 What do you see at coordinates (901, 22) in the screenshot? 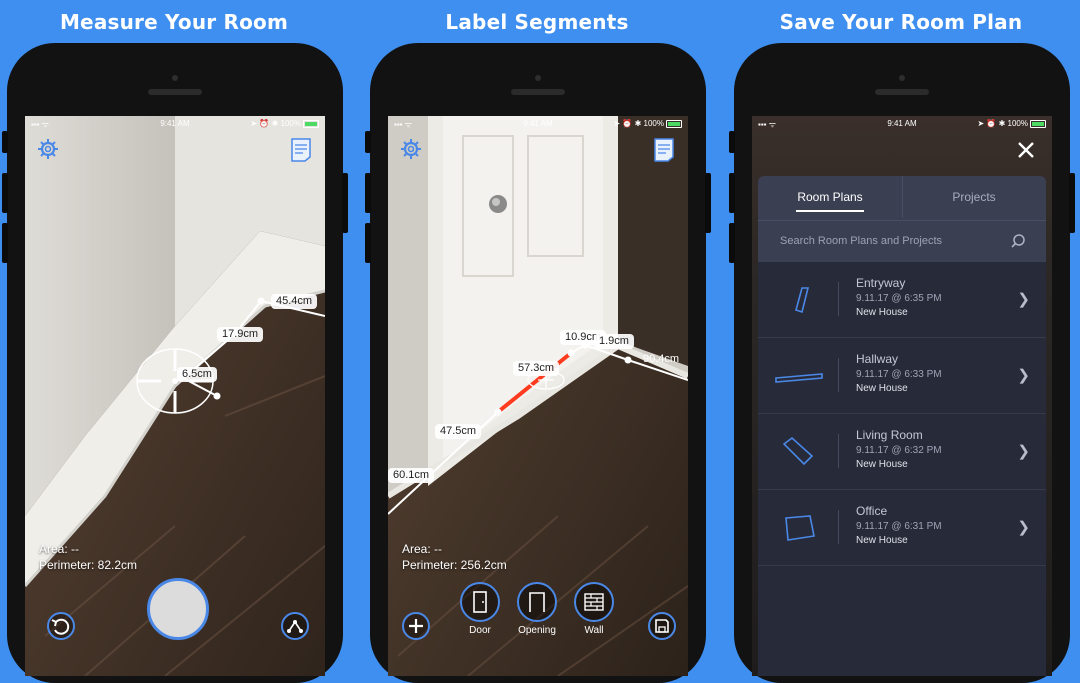
I see `panel-title-save: Save Your Room Plan` at bounding box center [901, 22].